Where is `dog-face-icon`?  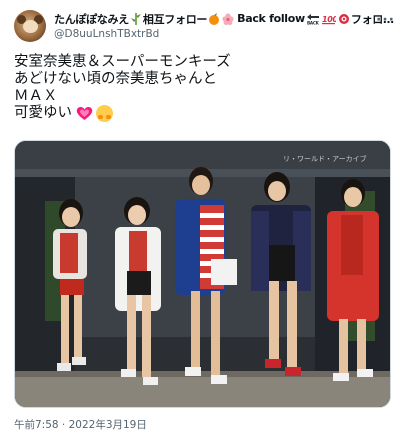
dog-face-icon is located at coordinates (30, 26).